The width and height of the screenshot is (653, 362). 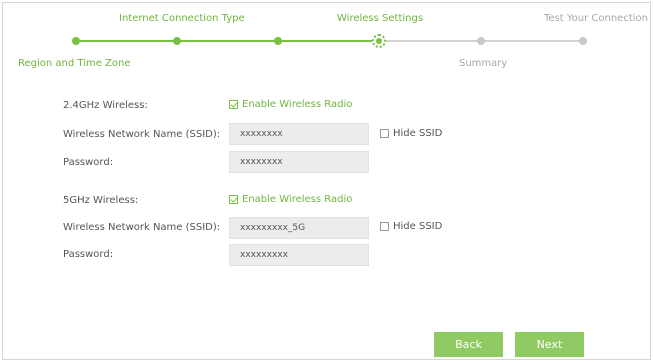 I want to click on enable-radio-24-checkbox: Enable Wireless Radio, so click(x=290, y=104).